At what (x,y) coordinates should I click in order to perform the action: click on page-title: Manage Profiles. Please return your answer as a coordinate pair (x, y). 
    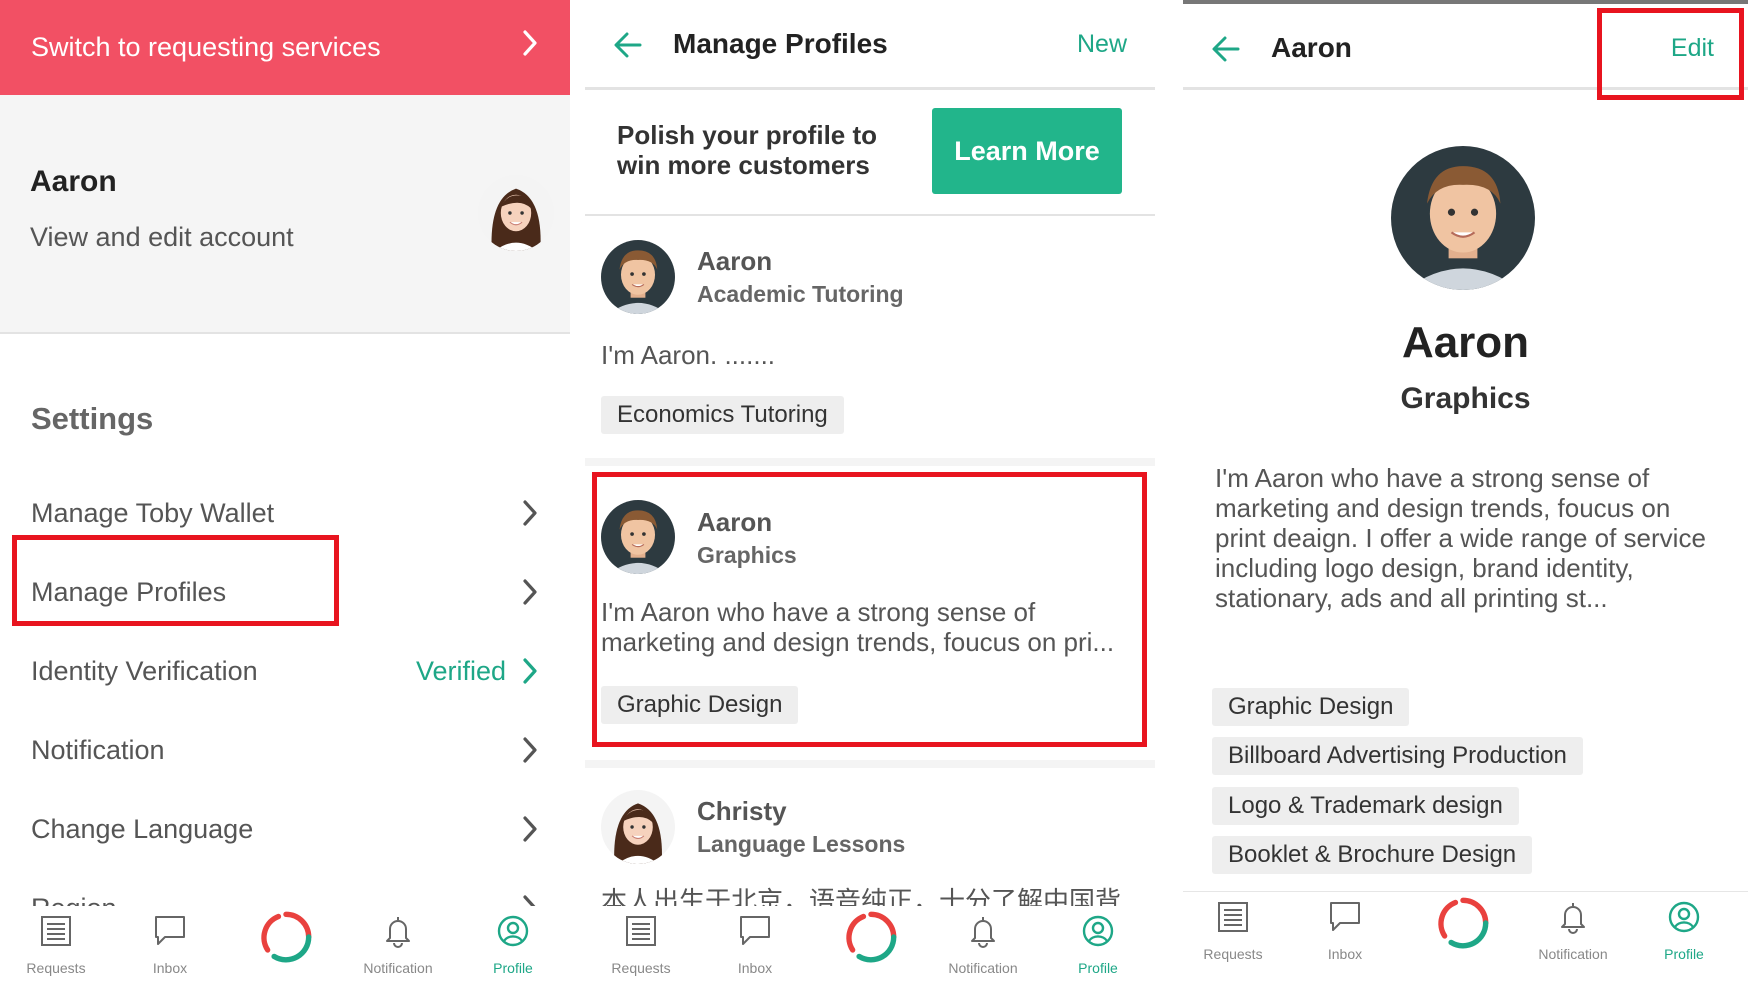
    Looking at the image, I should click on (780, 43).